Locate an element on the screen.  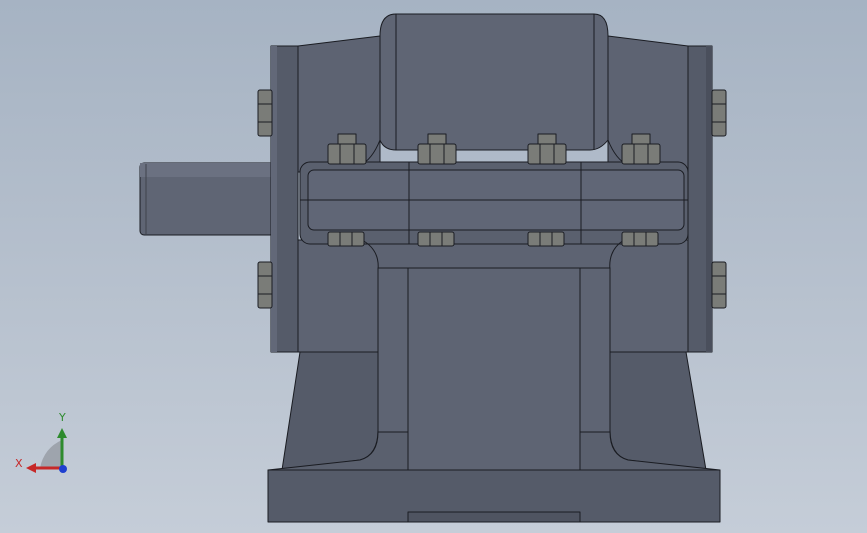
side-bolt-right-lower is located at coordinates (719, 285).